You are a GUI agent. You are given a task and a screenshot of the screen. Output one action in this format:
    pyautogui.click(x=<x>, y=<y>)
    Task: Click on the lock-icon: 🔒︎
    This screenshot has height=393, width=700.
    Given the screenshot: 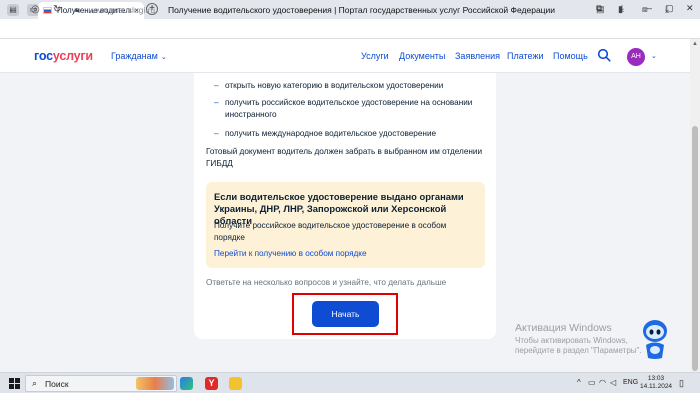 What is the action you would take?
    pyautogui.click(x=77, y=10)
    